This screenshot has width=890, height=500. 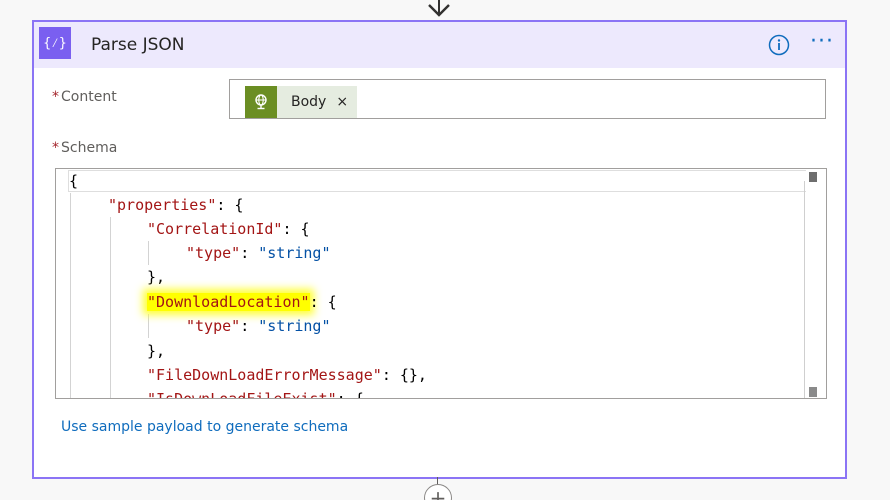 What do you see at coordinates (204, 427) in the screenshot?
I see `sample-payload-link: Use sample payload to generate schema` at bounding box center [204, 427].